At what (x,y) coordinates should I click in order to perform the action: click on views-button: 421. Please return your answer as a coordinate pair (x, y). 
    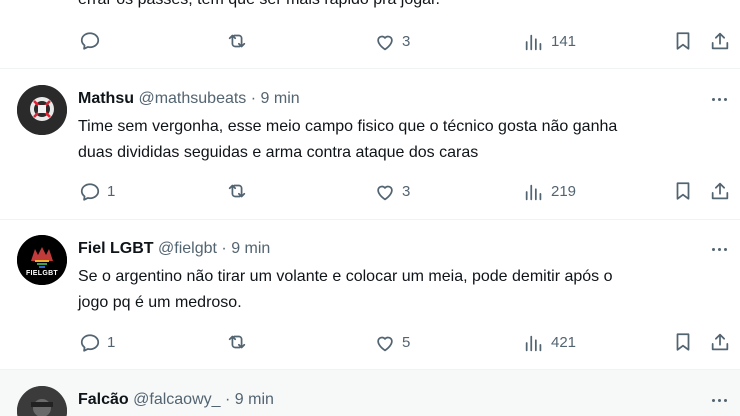
    Looking at the image, I should click on (549, 343).